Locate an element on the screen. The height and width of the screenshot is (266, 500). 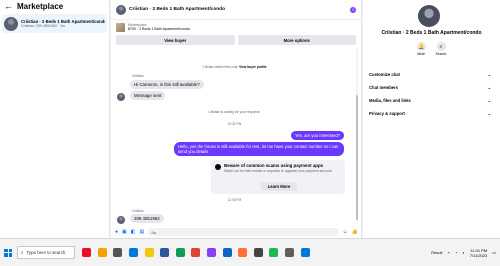
image-icon: ▣ is located at coordinates (124, 232).